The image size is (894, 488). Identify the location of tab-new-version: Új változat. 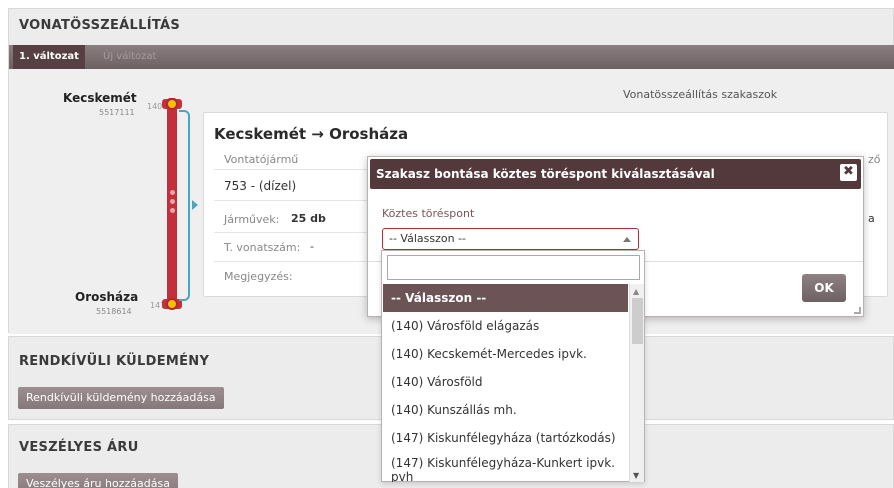
(129, 57).